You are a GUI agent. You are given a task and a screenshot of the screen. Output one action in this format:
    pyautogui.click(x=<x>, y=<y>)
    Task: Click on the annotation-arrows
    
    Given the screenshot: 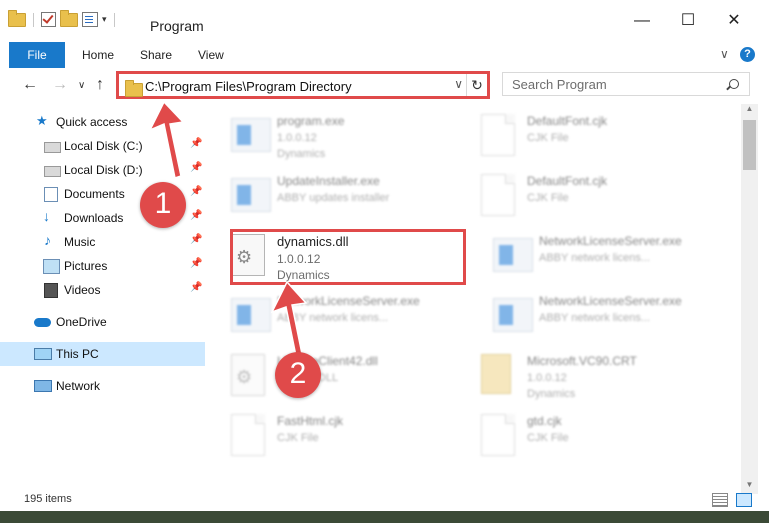 What is the action you would take?
    pyautogui.click(x=228, y=228)
    